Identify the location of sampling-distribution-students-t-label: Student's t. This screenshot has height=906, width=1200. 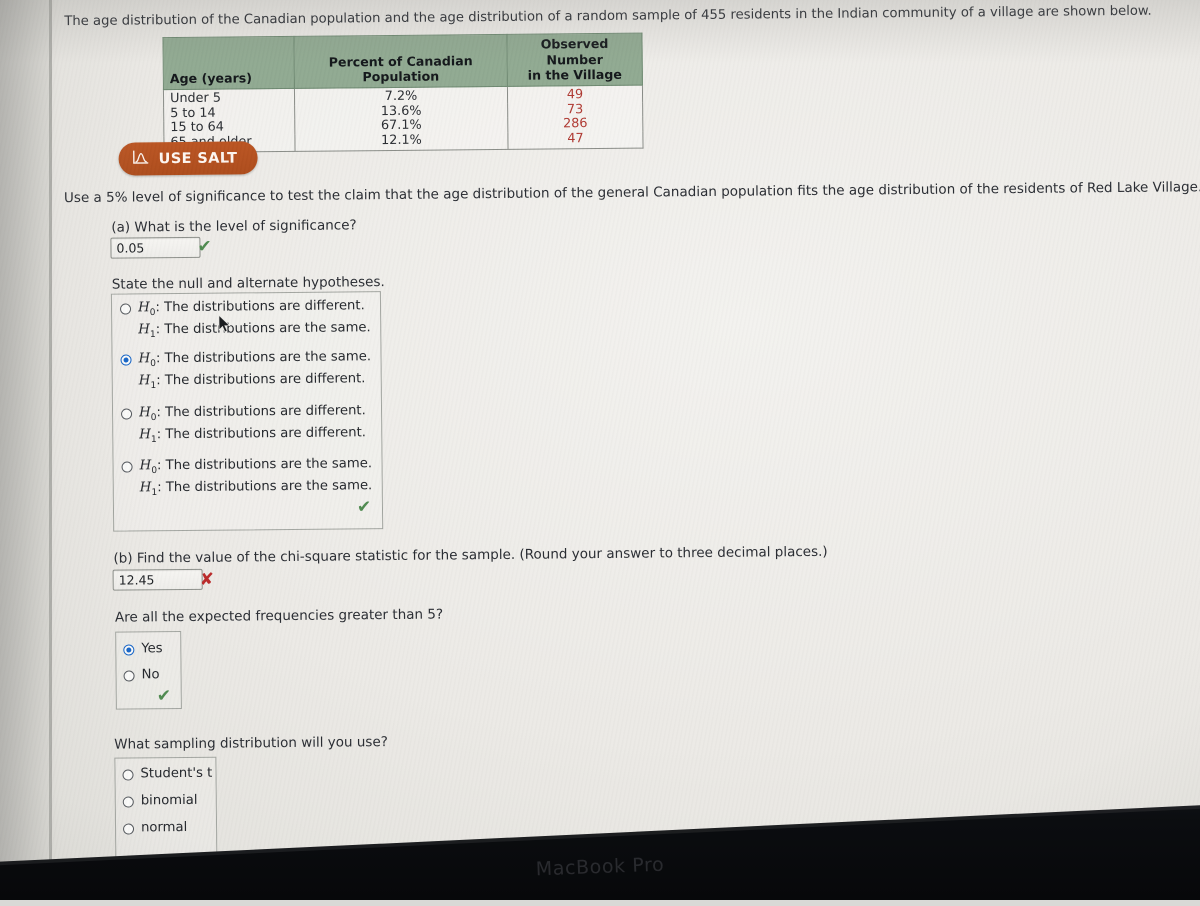
(176, 774).